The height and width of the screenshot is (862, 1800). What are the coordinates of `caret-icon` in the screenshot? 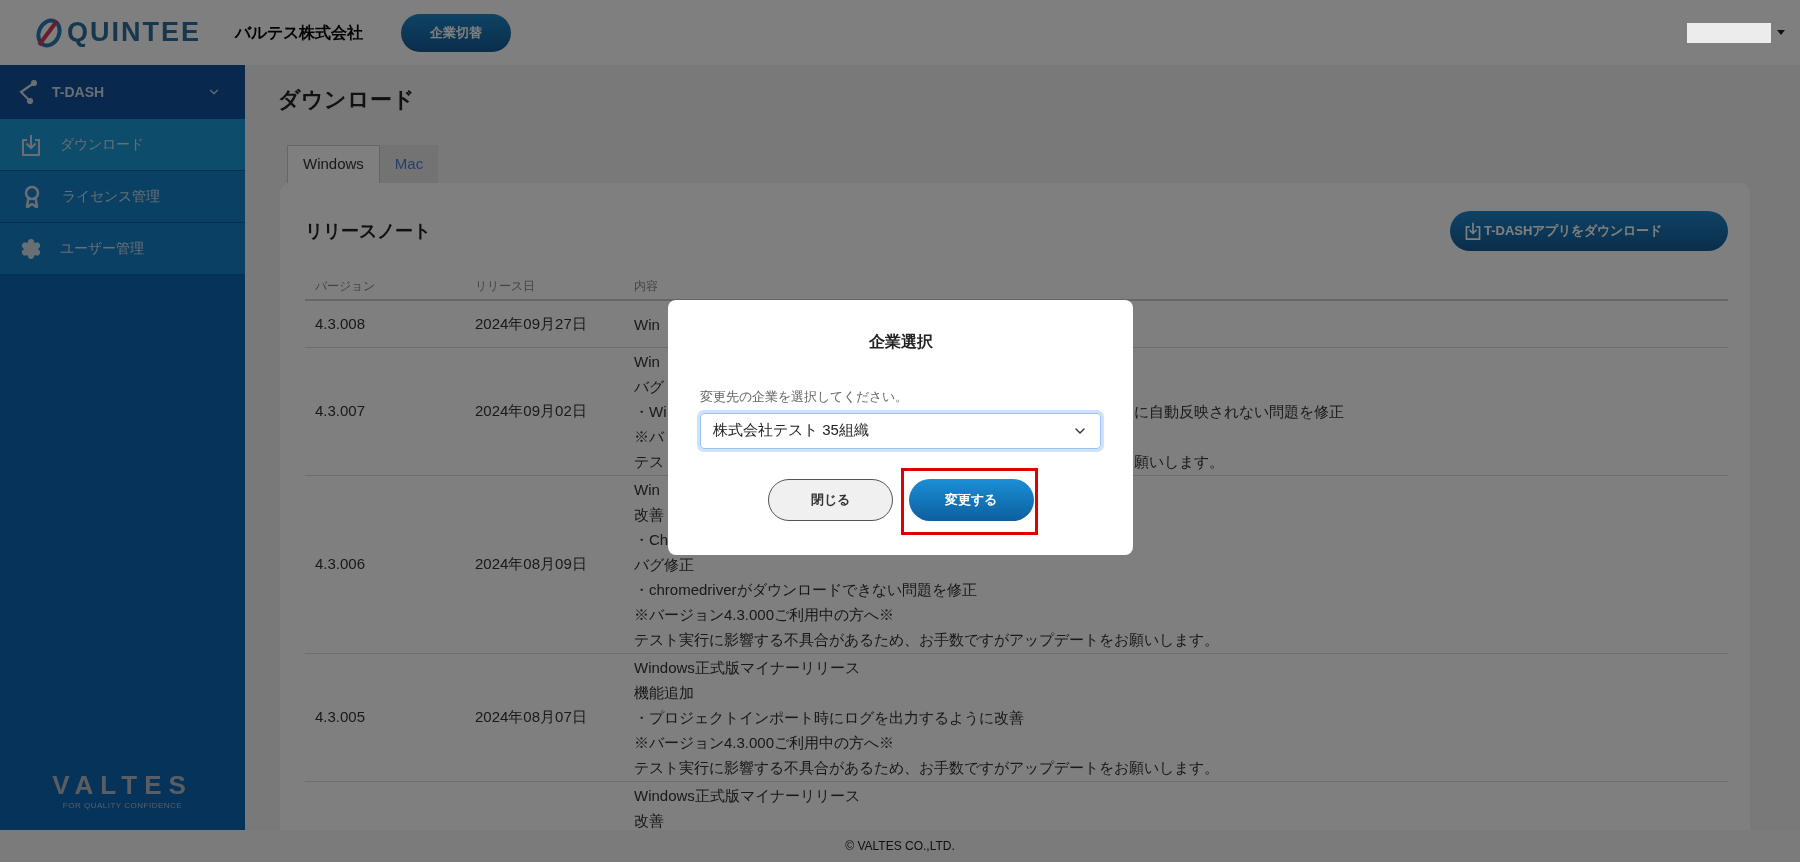 It's located at (1781, 32).